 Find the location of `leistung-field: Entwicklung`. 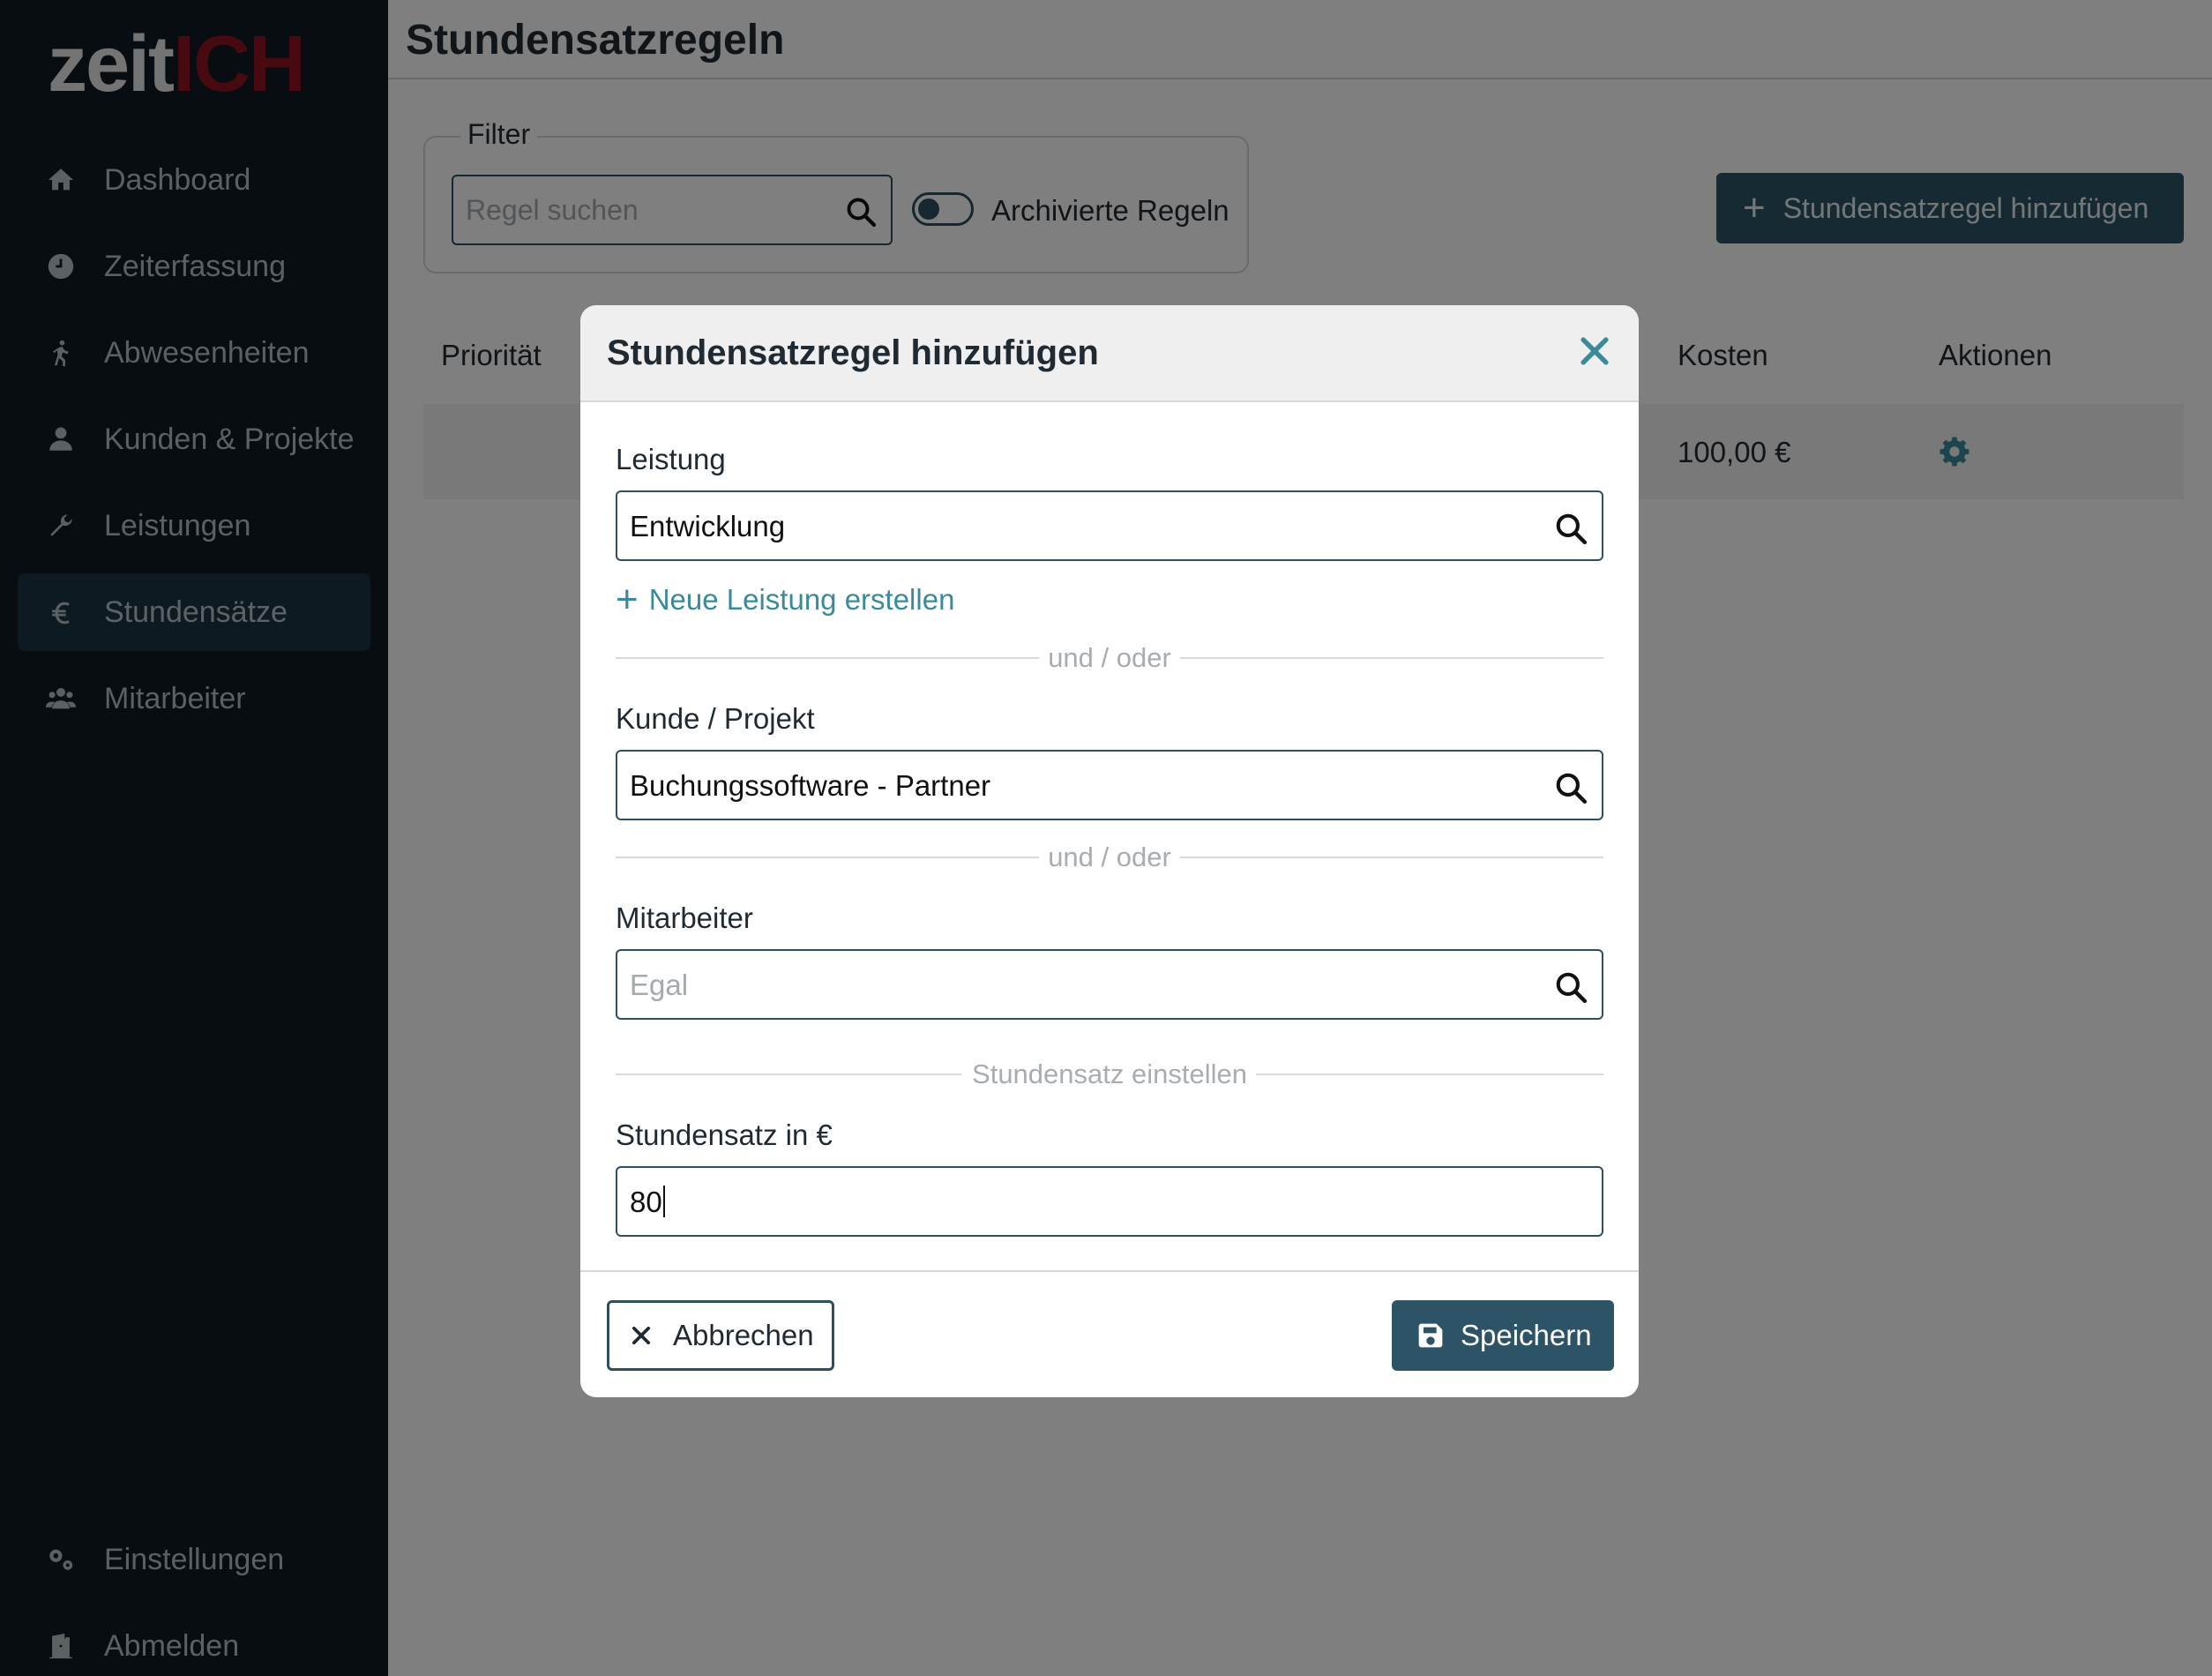

leistung-field: Entwicklung is located at coordinates (1109, 525).